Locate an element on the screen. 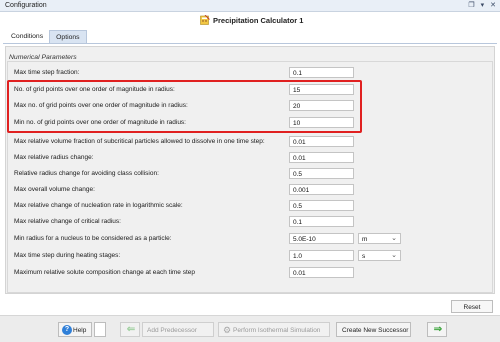 This screenshot has height=342, width=500. critical-radius-input: 0.1 is located at coordinates (321, 221).